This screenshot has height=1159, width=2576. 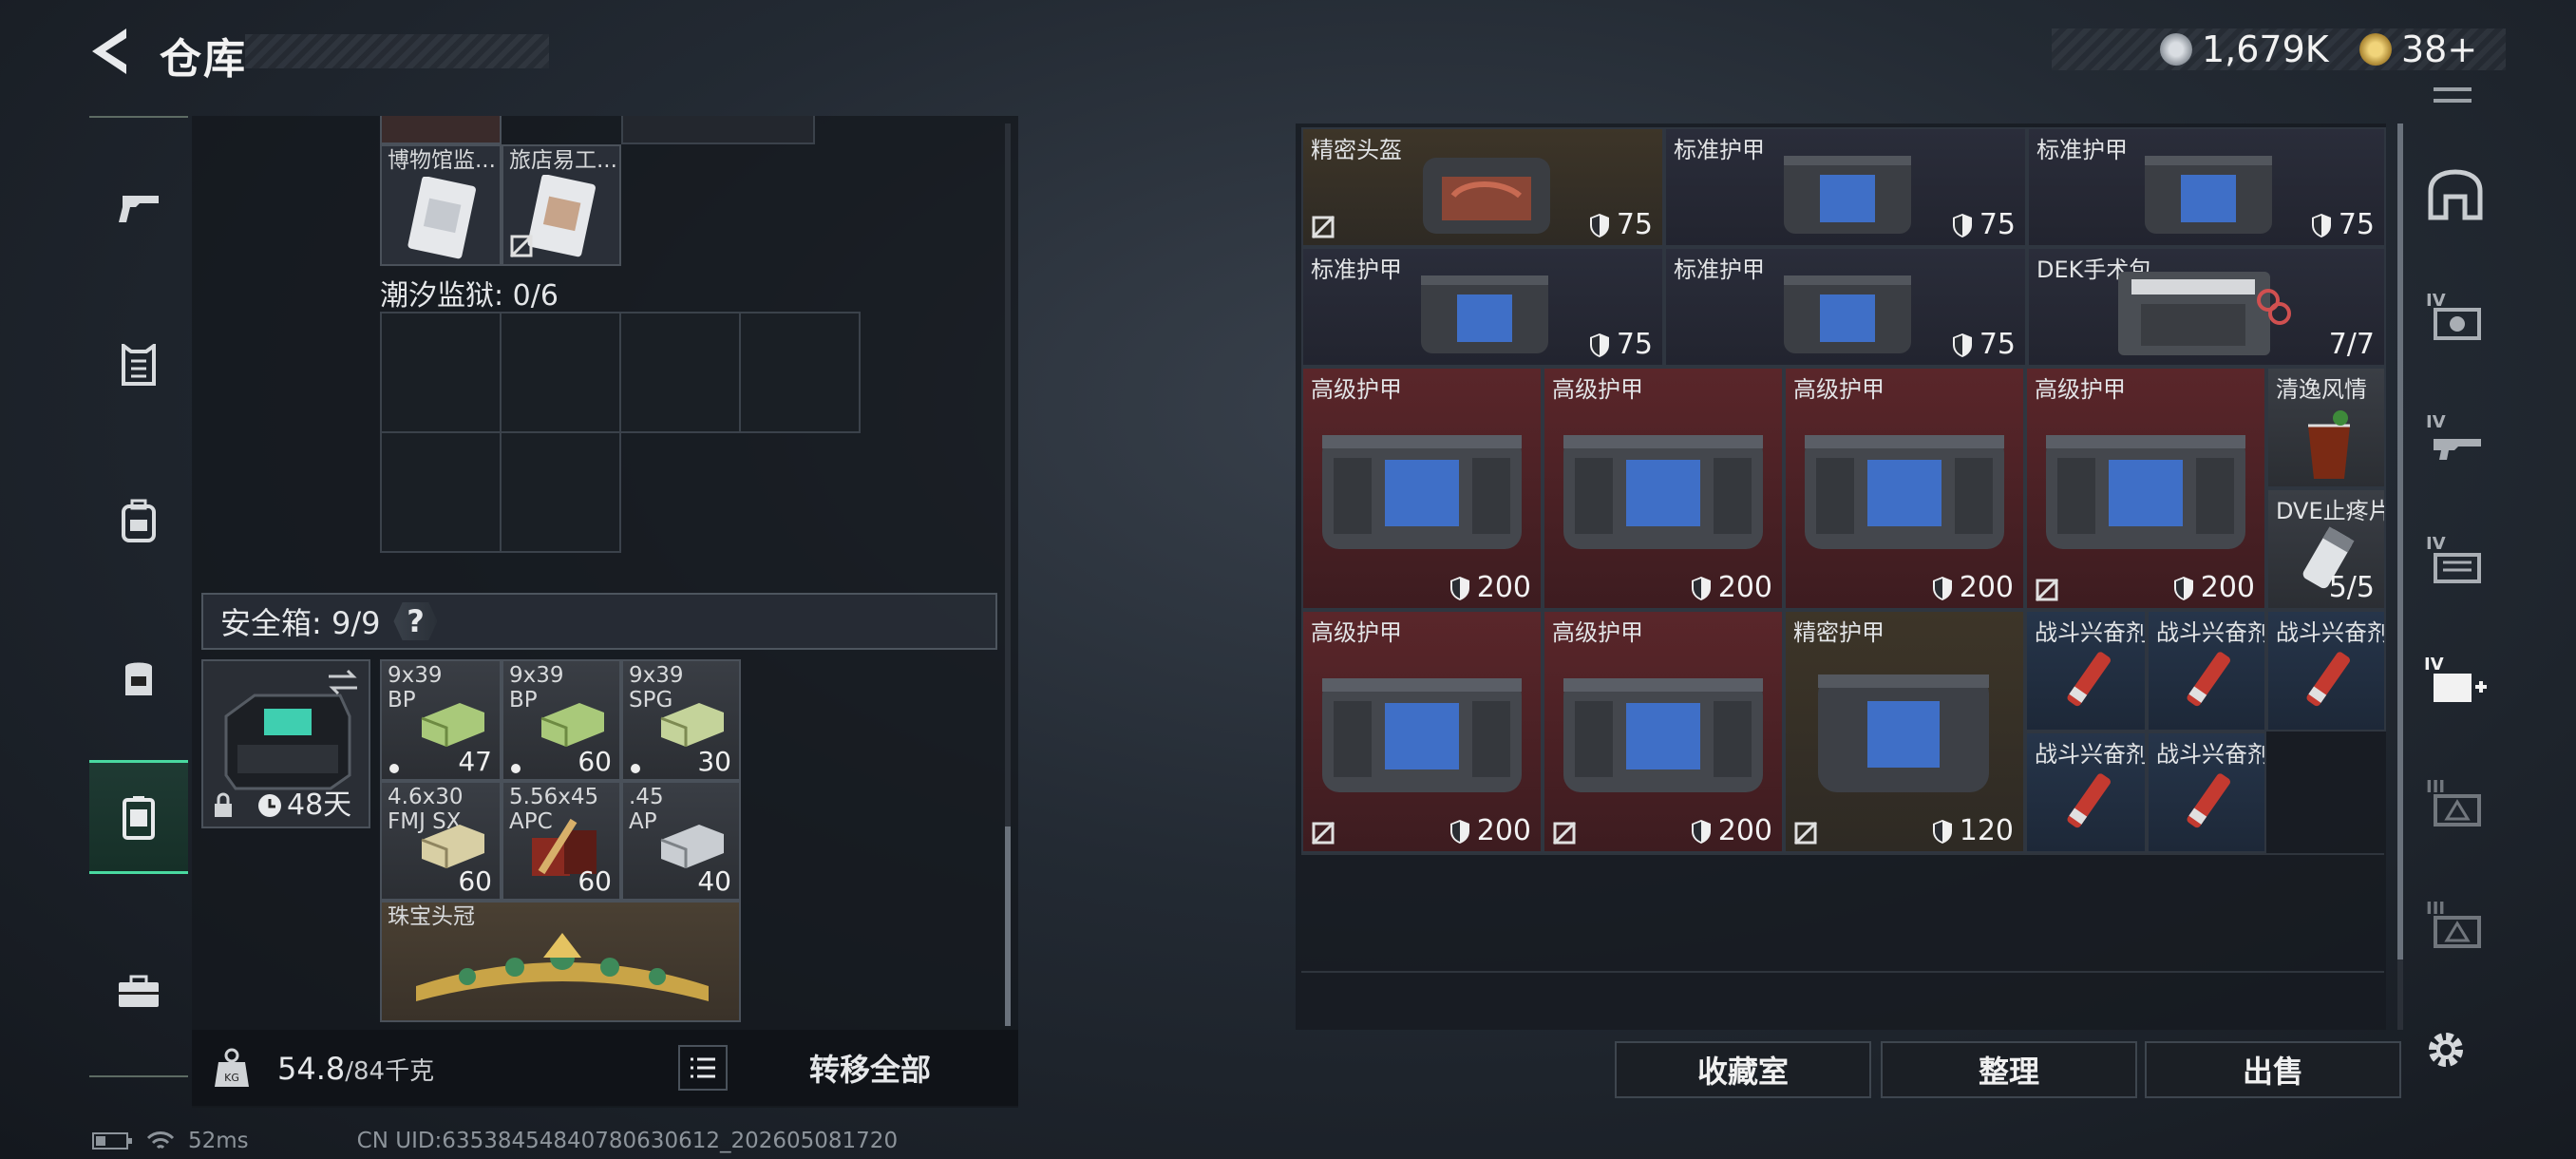 I want to click on gear-icon, so click(x=2446, y=1050).